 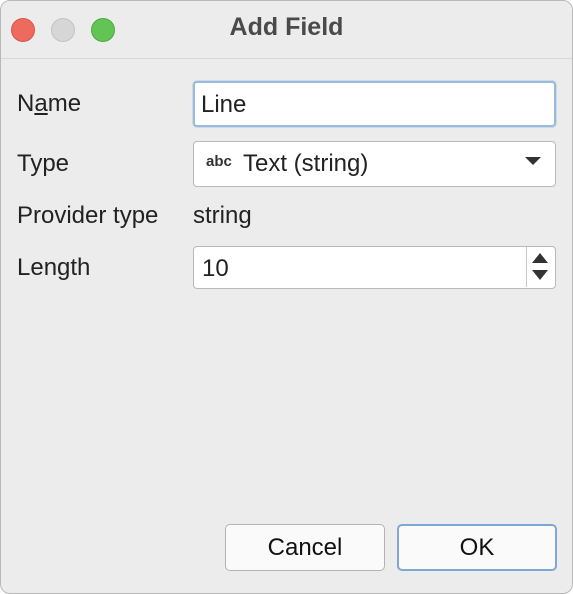 What do you see at coordinates (224, 104) in the screenshot?
I see `name-input-value: Line` at bounding box center [224, 104].